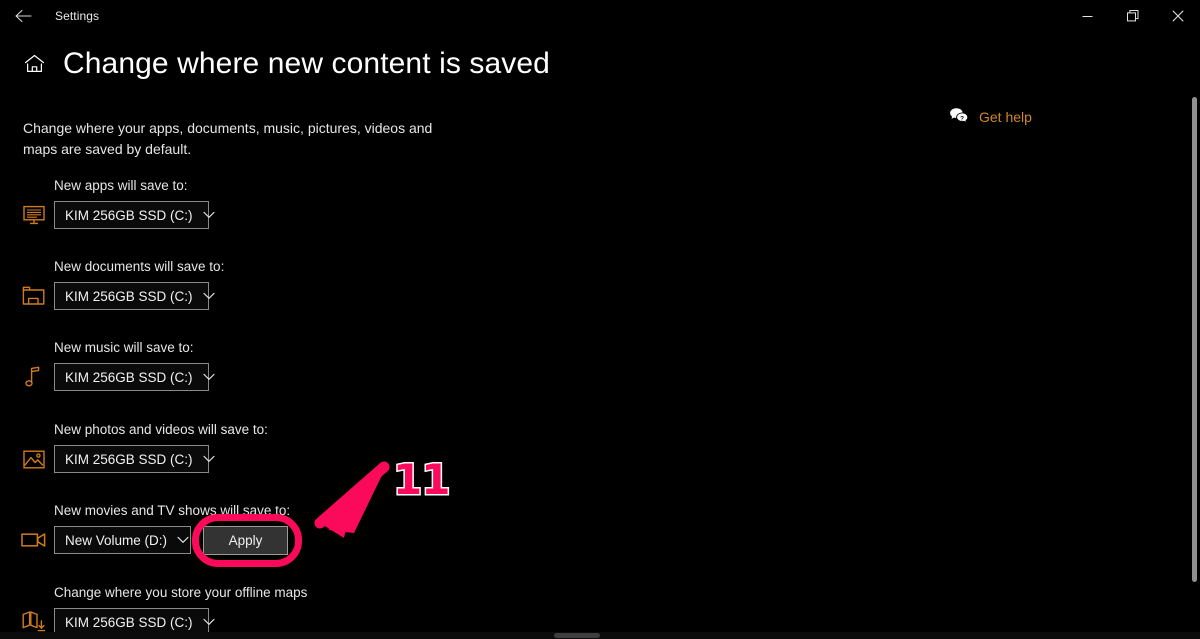 The height and width of the screenshot is (639, 1200). I want to click on title-bar: Settings, so click(600, 16).